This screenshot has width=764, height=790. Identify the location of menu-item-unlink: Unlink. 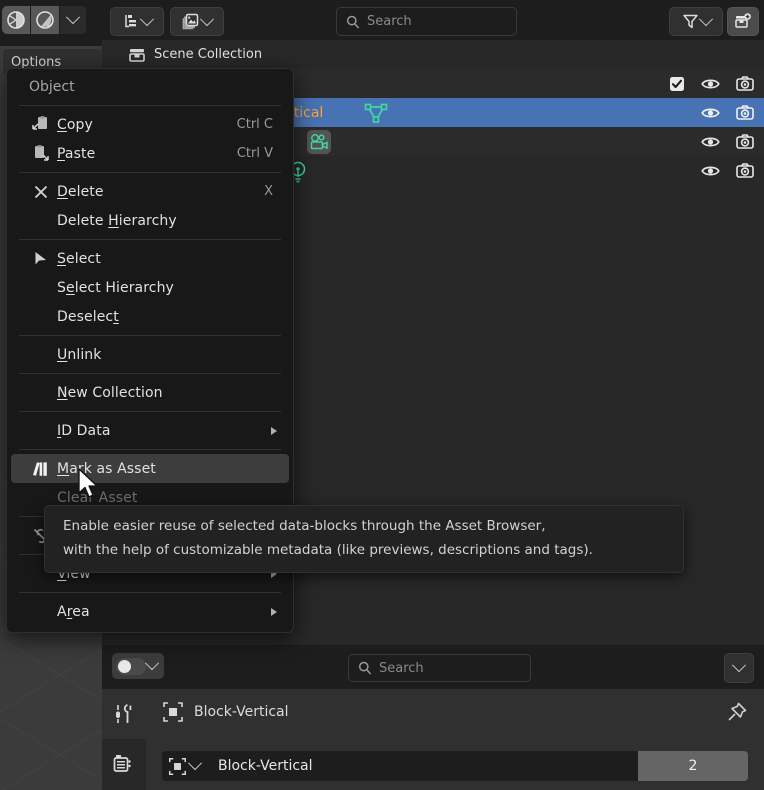
(150, 354).